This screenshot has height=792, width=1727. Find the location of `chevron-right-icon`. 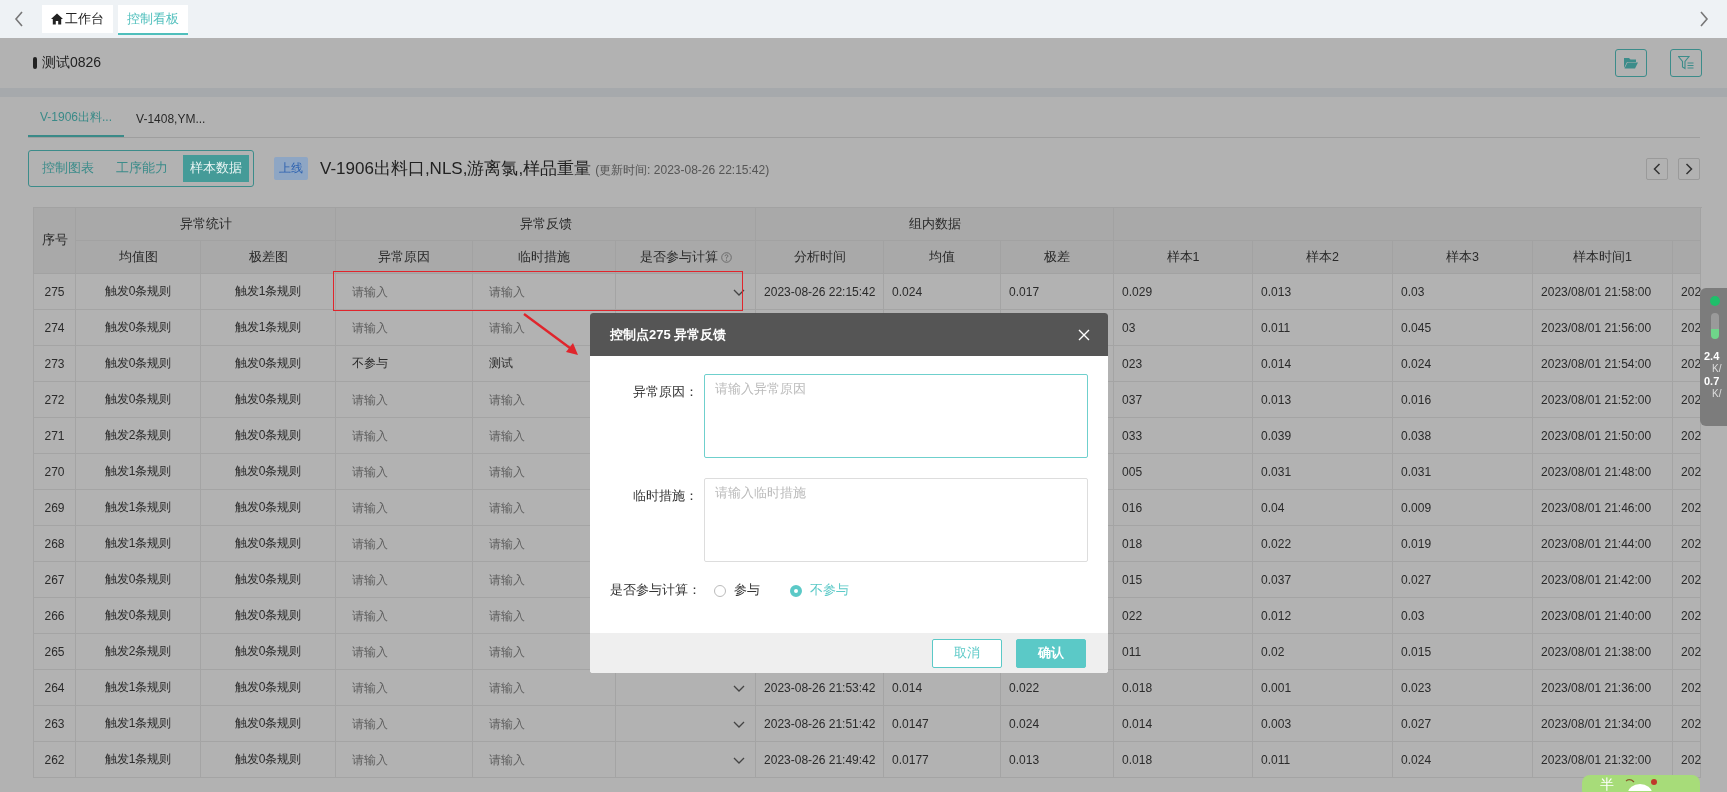

chevron-right-icon is located at coordinates (1689, 168).